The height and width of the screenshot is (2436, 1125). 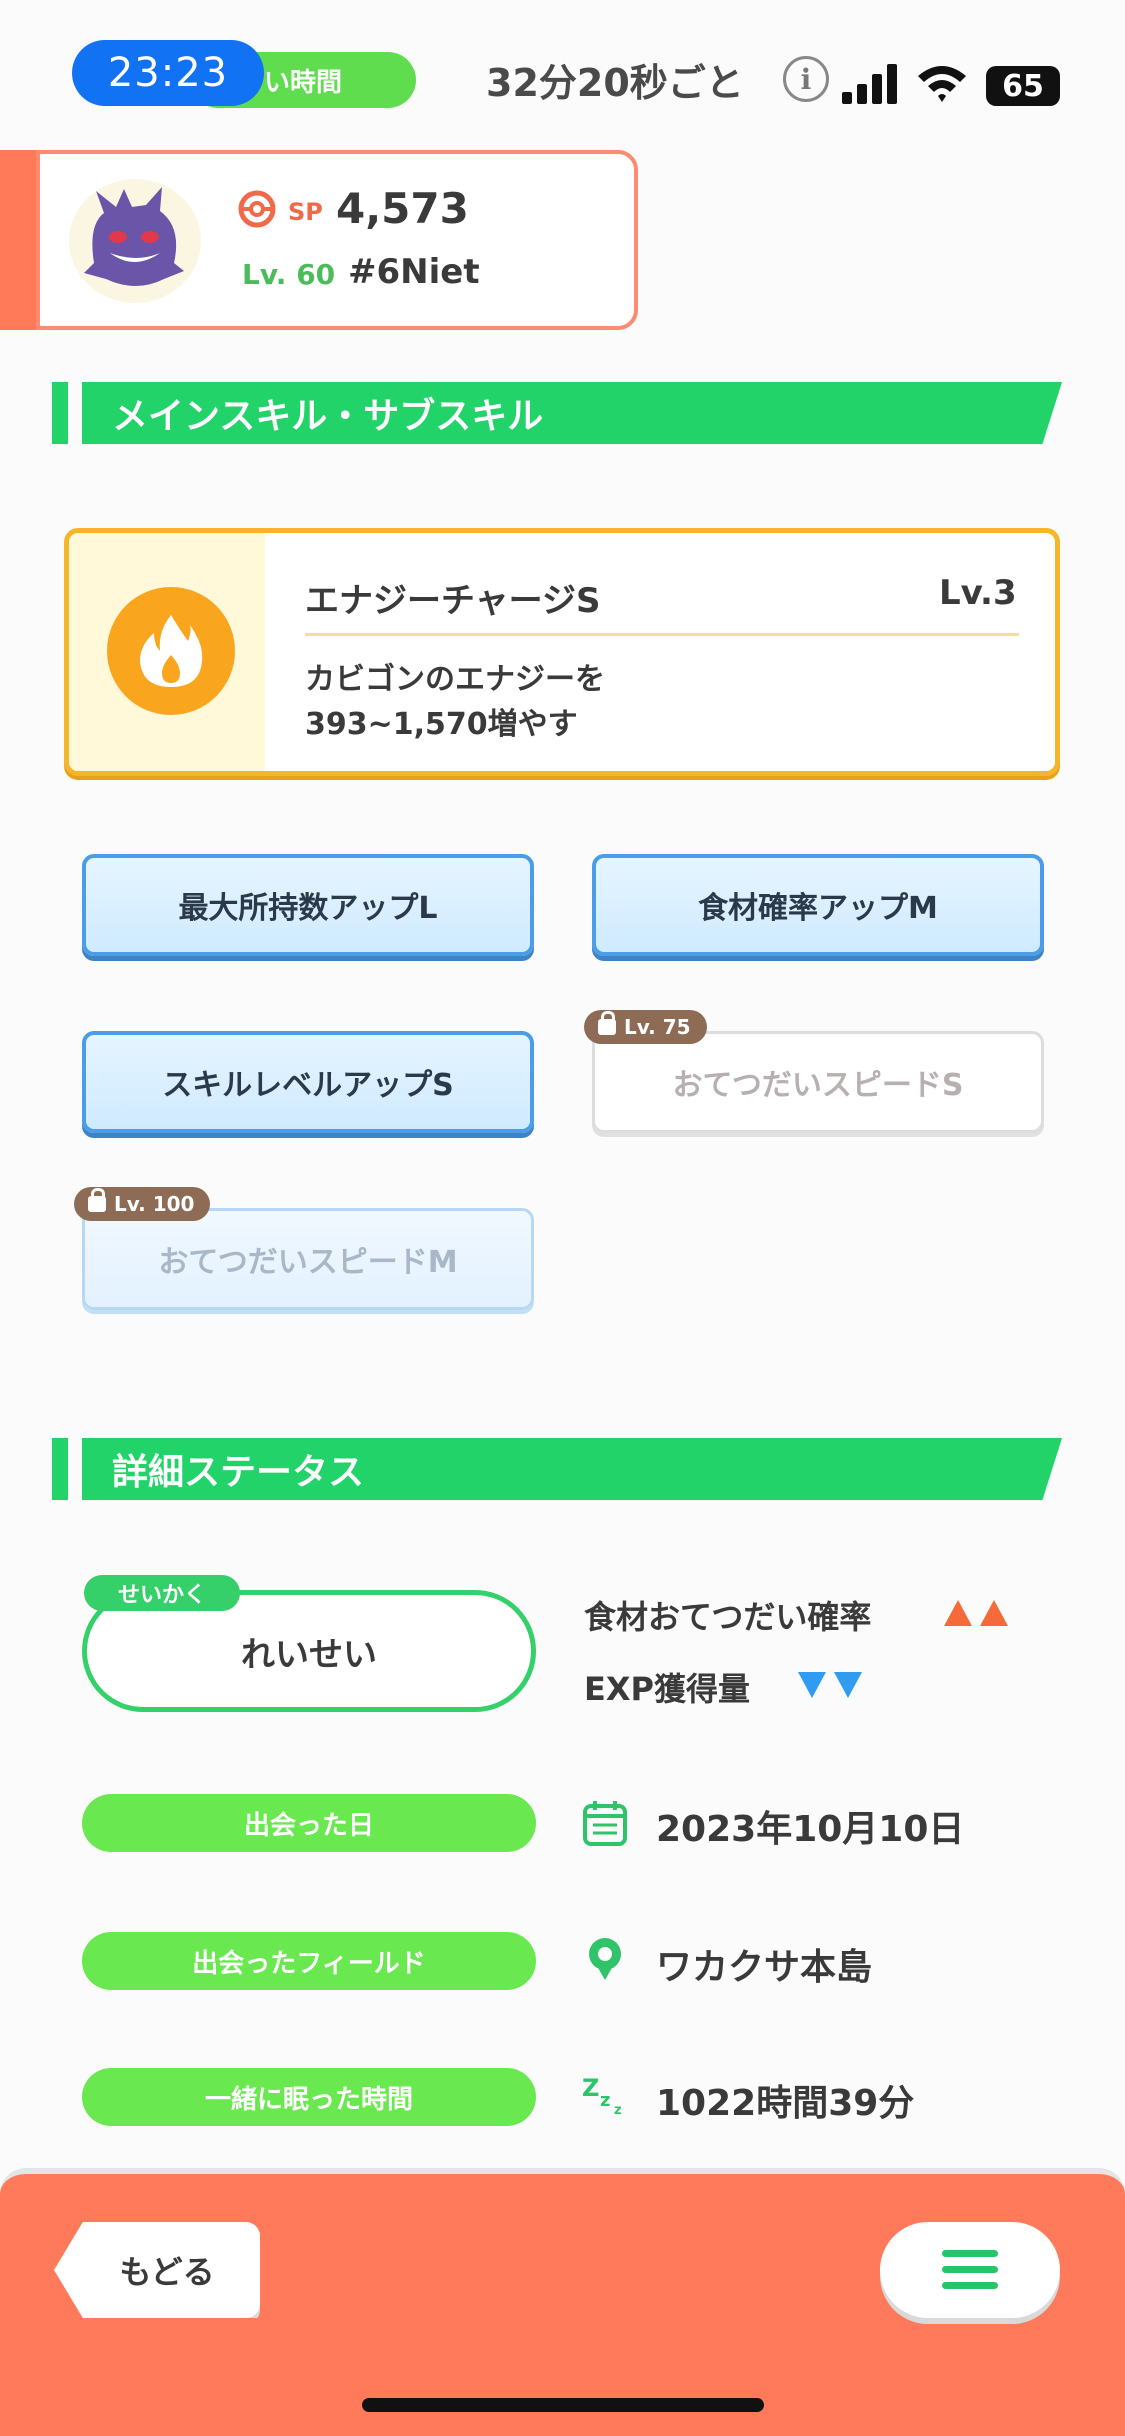 What do you see at coordinates (818, 905) in the screenshot?
I see `sub-skill-2: 食材確率アップM` at bounding box center [818, 905].